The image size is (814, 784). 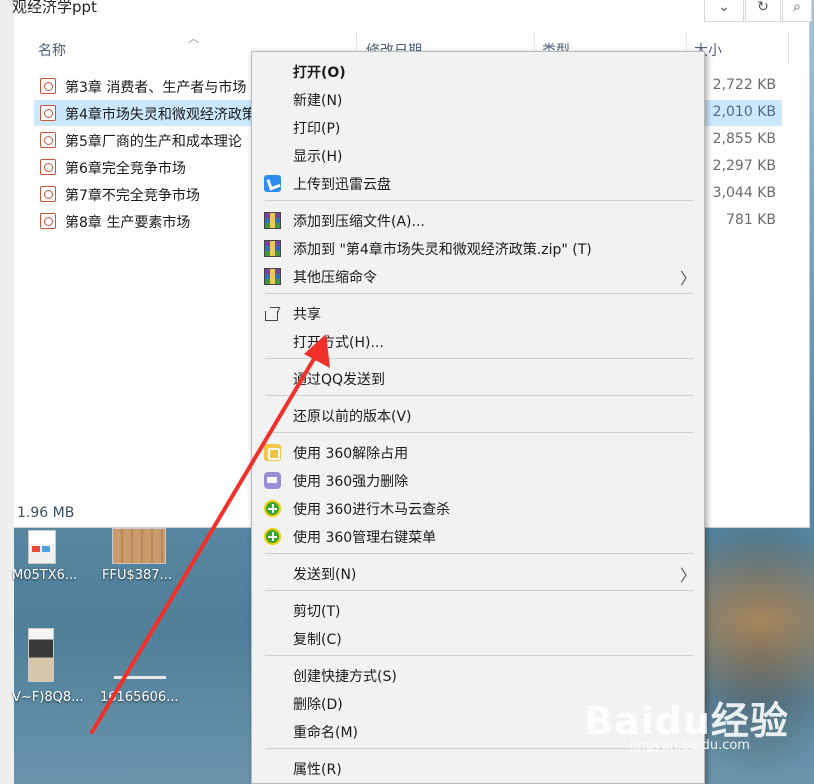 I want to click on menu-item-add-to-zip: 添加到 "第4章市场失灵和微观经济政策.zip" (T), so click(x=478, y=248).